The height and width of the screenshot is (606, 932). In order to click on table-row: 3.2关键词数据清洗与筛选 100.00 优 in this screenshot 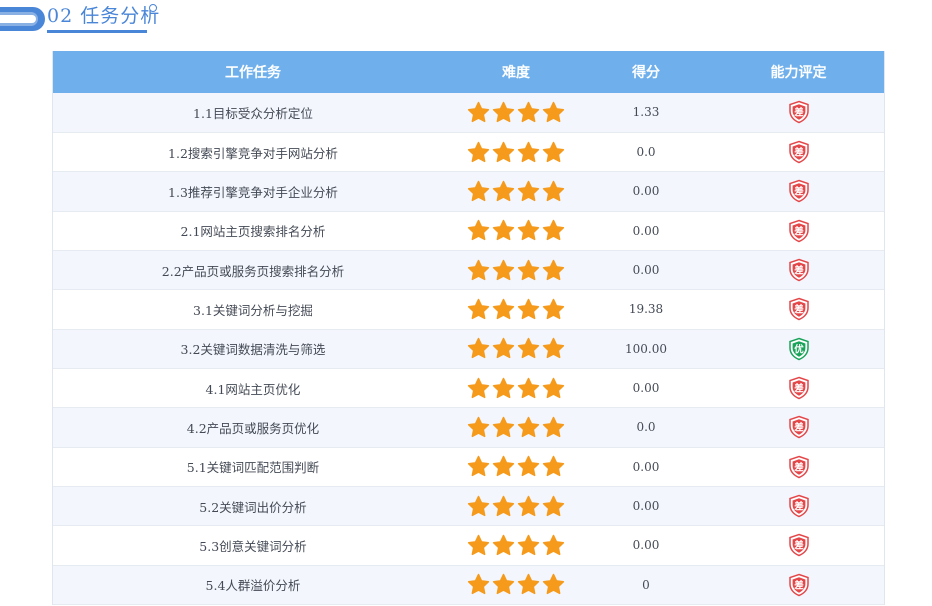, I will do `click(468, 349)`.